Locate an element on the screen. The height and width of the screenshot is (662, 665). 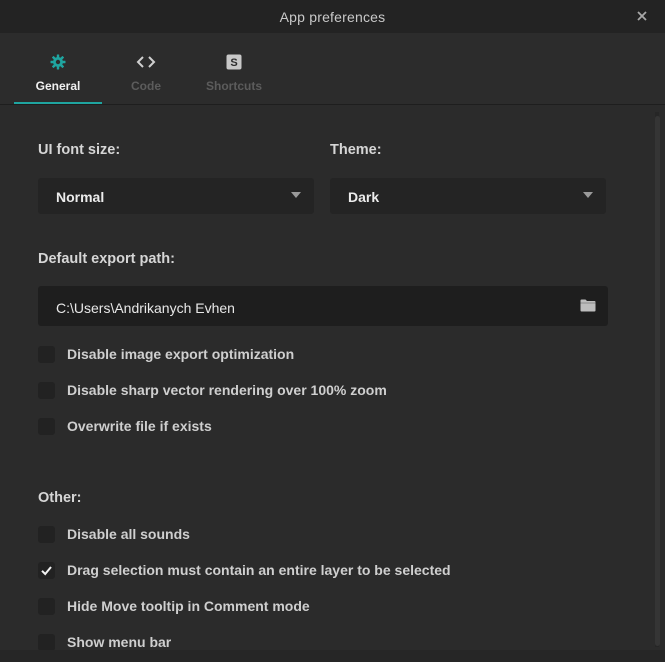
gear-icon is located at coordinates (58, 62).